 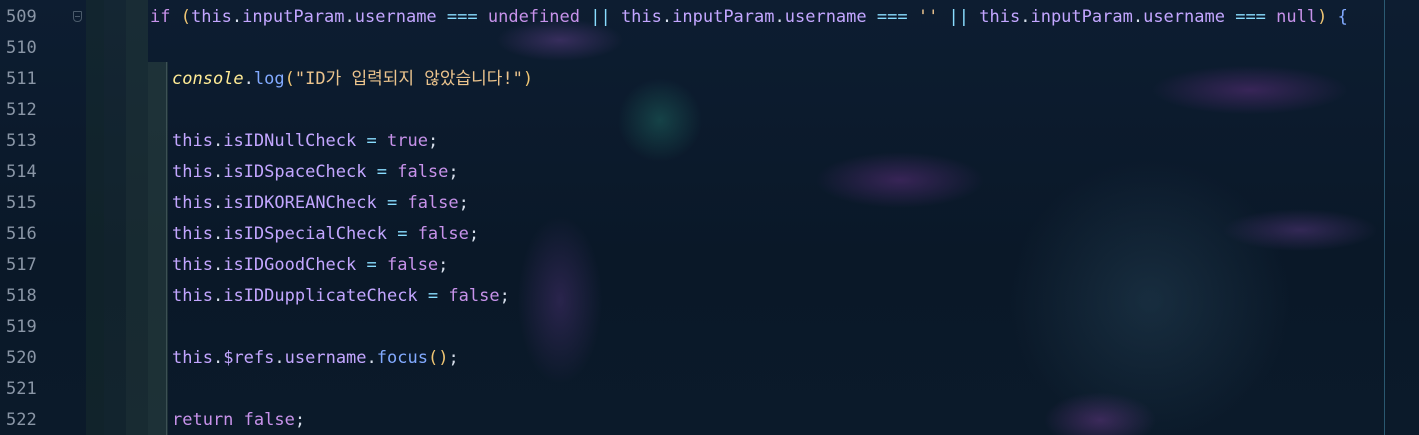 What do you see at coordinates (290, 141) in the screenshot?
I see `code-token: isIDNullCheck` at bounding box center [290, 141].